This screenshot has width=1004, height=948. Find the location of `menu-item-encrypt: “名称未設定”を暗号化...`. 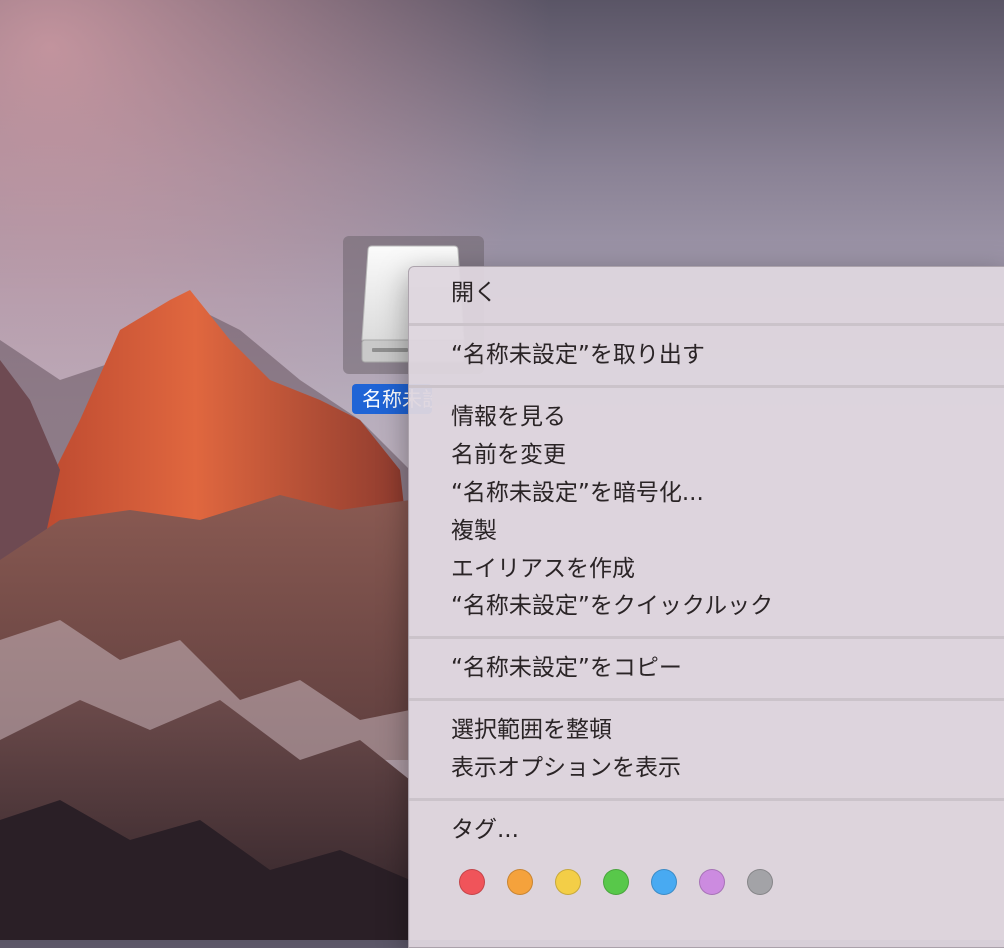

menu-item-encrypt: “名称未設定”を暗号化... is located at coordinates (727, 493).